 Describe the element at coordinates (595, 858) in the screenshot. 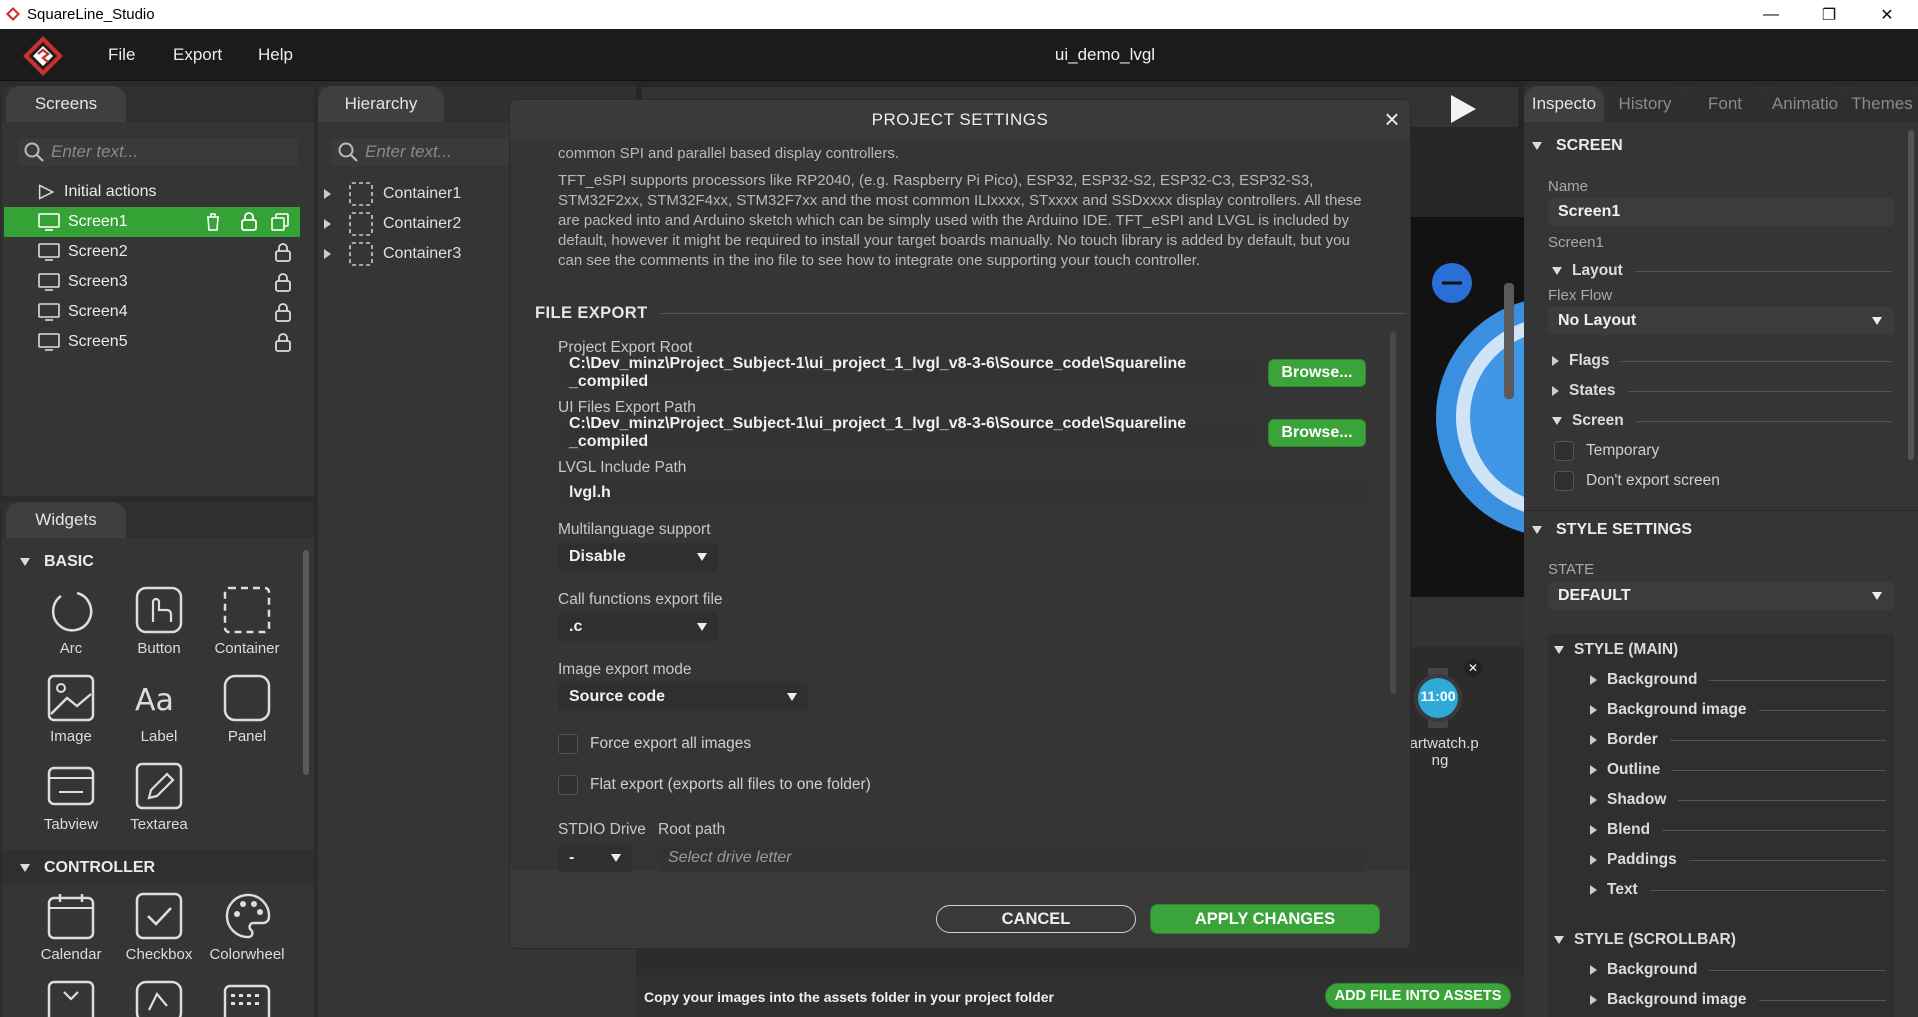

I see `stdio-drive-dropdown: -` at that location.